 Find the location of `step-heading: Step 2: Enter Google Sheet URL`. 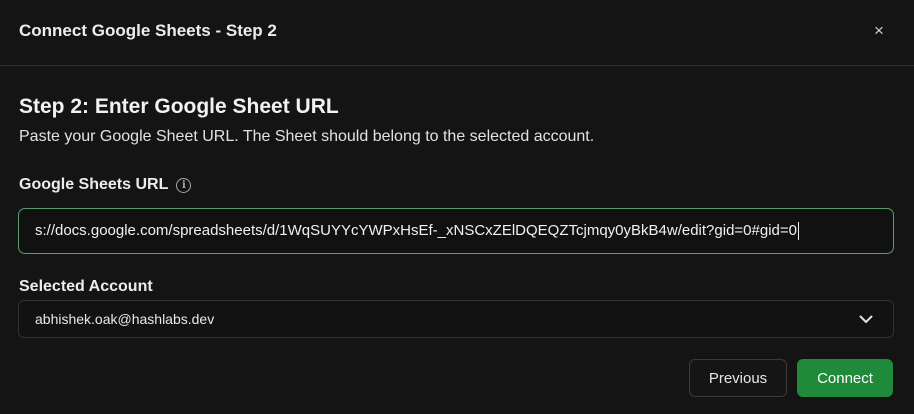

step-heading: Step 2: Enter Google Sheet URL is located at coordinates (179, 106).